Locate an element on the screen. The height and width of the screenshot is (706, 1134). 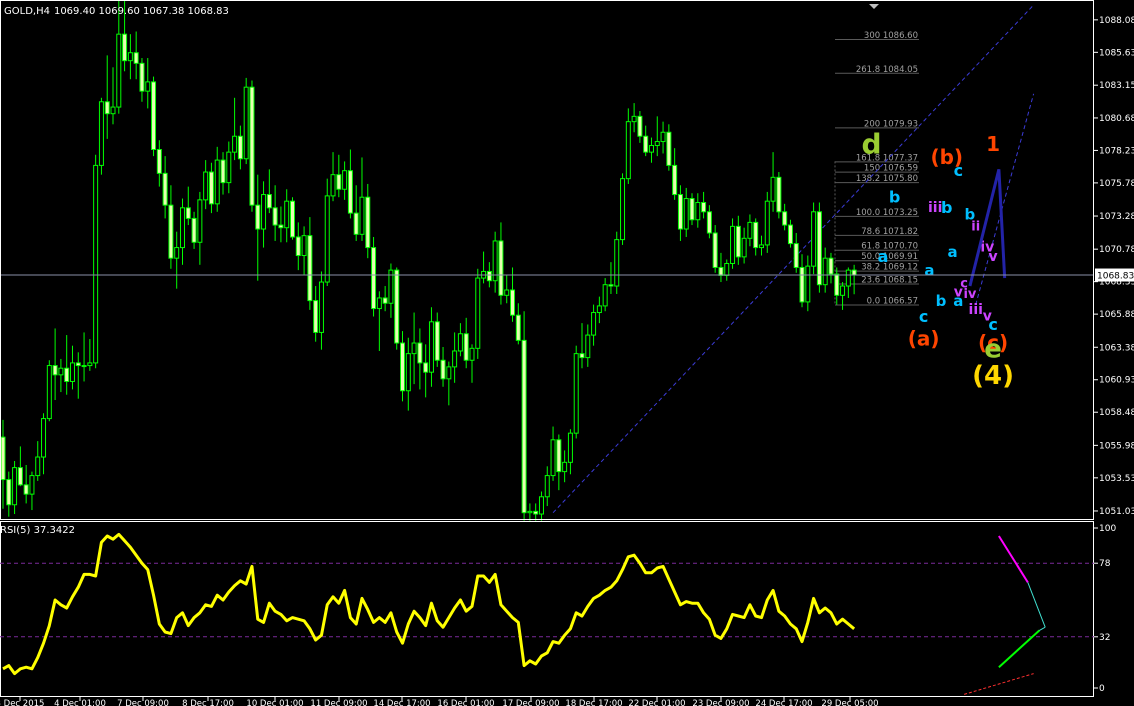
time-axis-label: 4 Dec 01:00 is located at coordinates (80, 702).